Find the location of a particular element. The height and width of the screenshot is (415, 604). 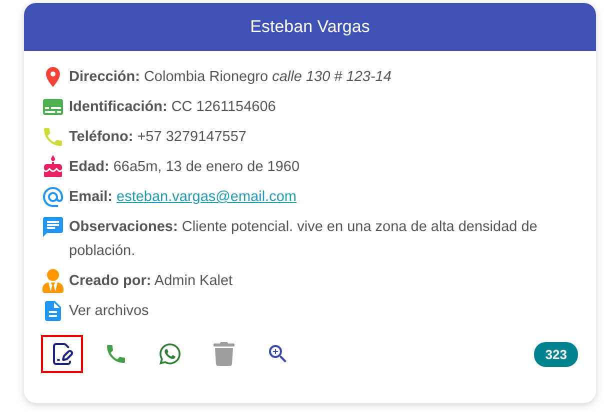

field-text: Observaciones: Cliente potencial. vive en una zona de alta densidad de población. is located at coordinates (303, 239).